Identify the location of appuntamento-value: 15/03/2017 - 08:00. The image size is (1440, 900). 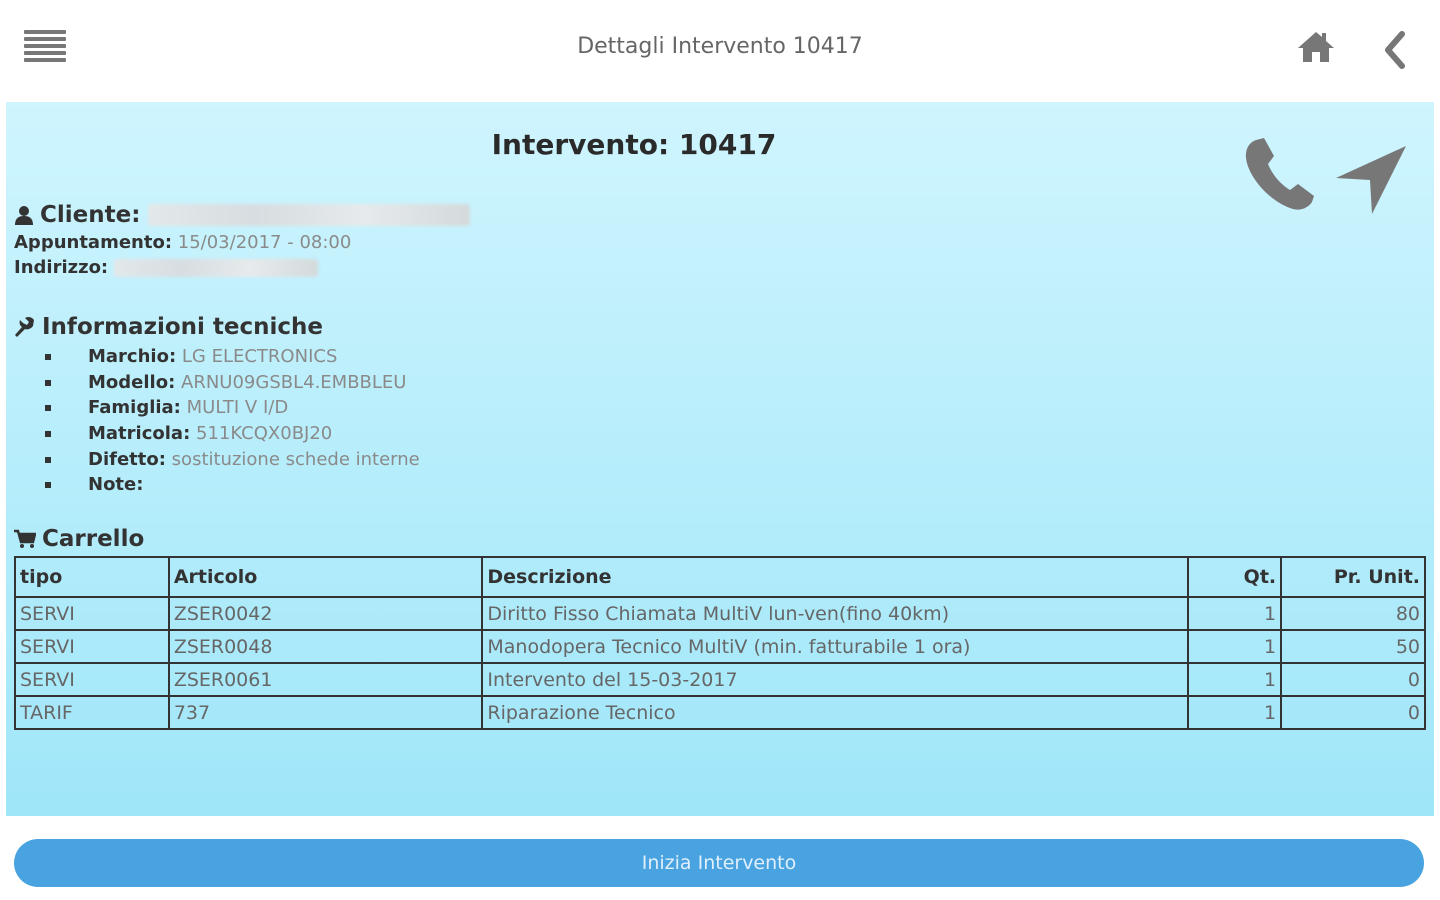
(264, 242).